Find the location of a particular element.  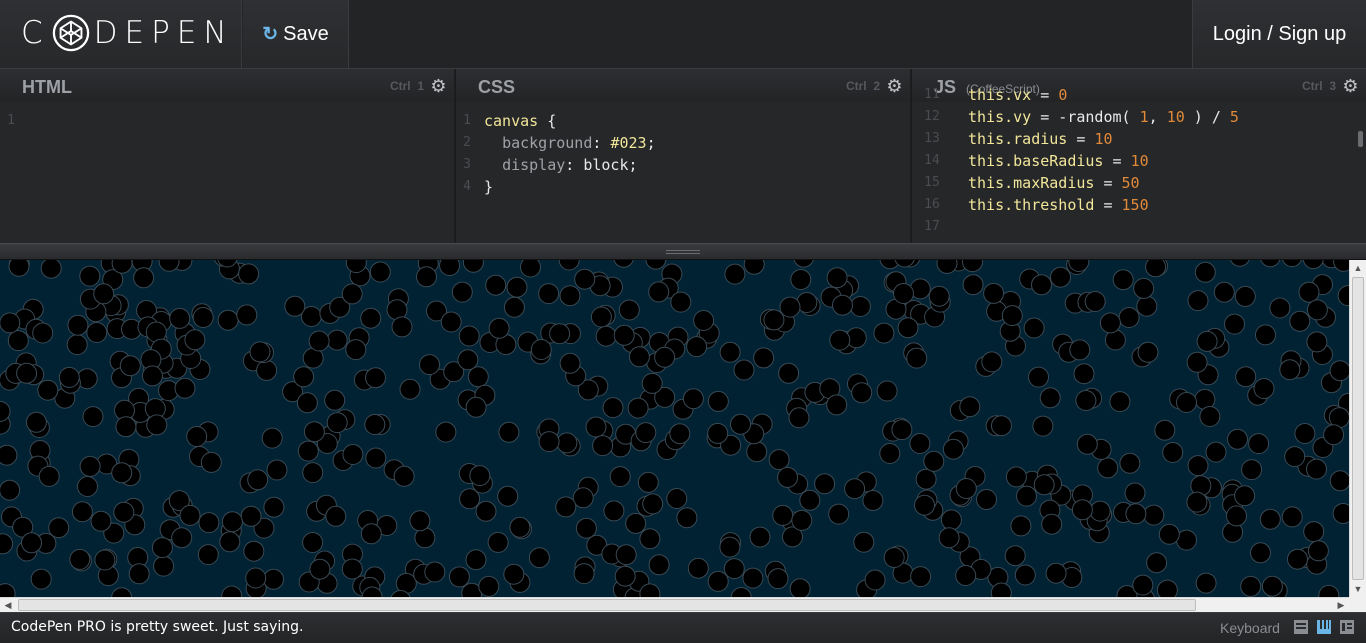

code-token: 50 is located at coordinates (1130, 183).